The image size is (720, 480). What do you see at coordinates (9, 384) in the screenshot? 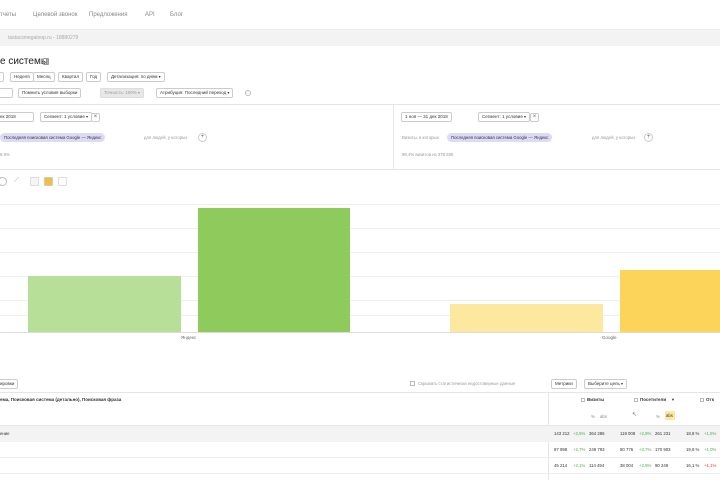
I see `groupings-button: ировки` at bounding box center [9, 384].